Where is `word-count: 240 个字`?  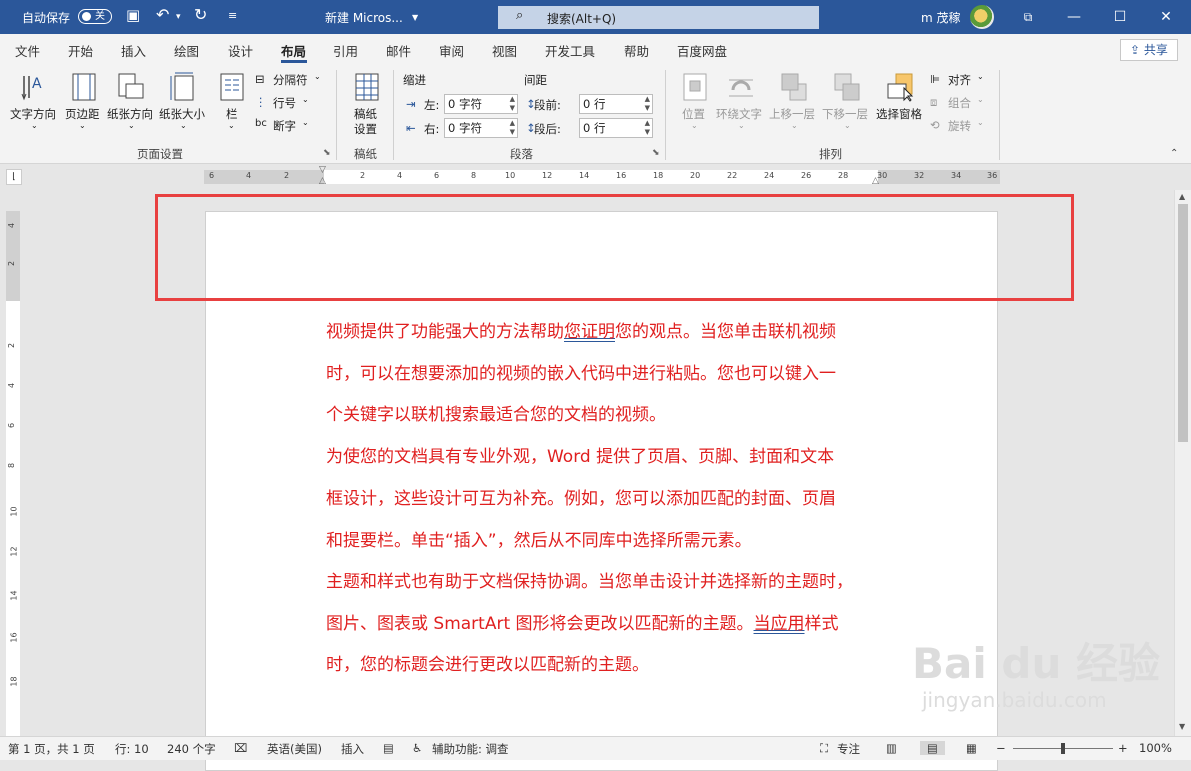 word-count: 240 个字 is located at coordinates (191, 749).